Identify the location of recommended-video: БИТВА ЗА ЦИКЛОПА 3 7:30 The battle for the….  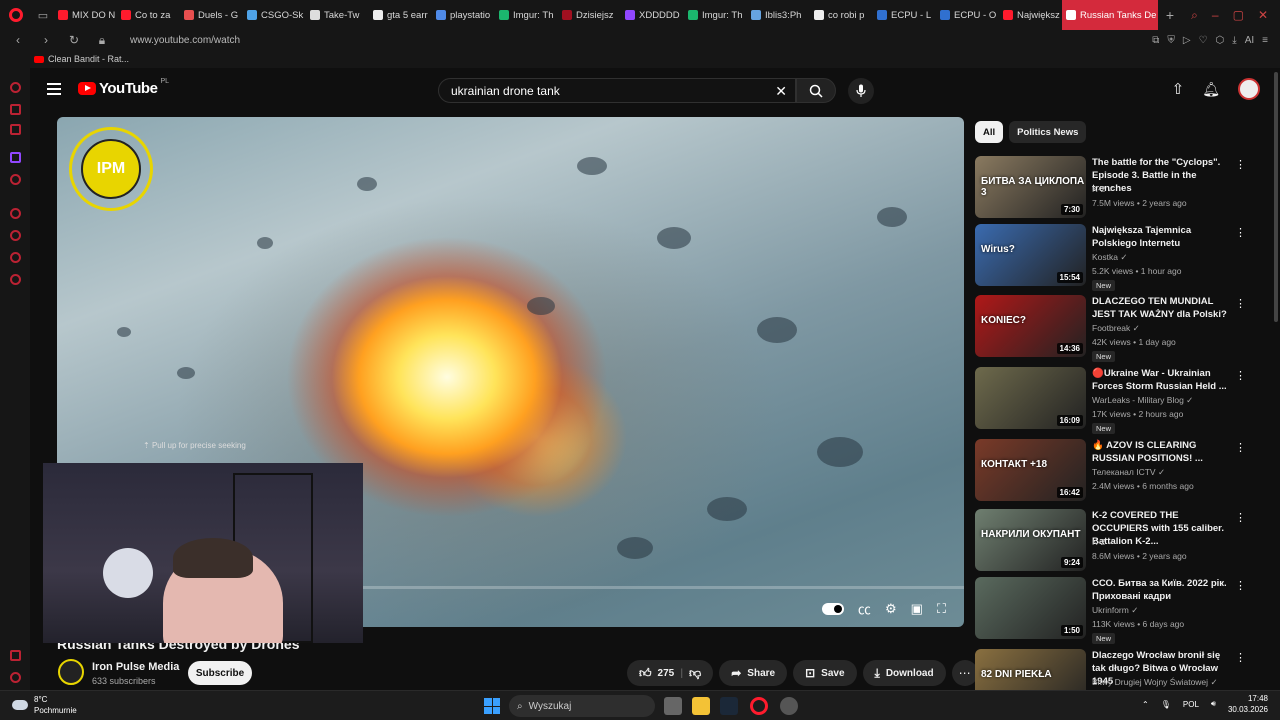
(1115, 189).